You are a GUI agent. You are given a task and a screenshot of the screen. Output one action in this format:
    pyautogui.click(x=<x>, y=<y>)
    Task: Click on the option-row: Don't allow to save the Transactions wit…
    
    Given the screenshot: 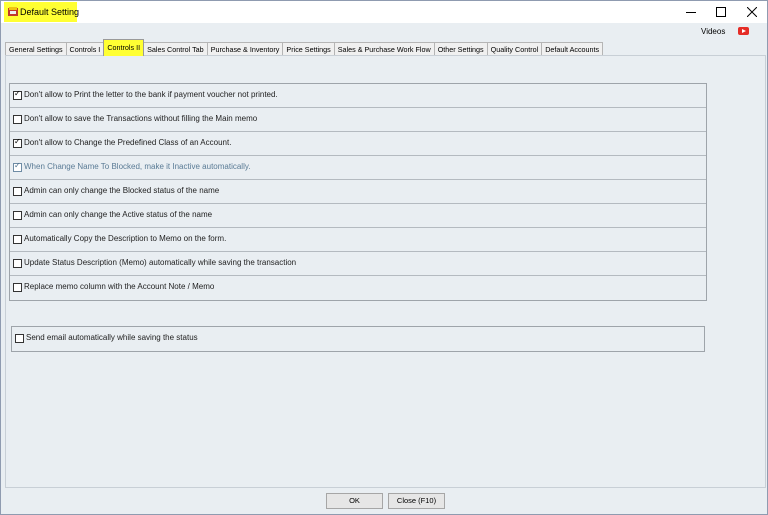 What is the action you would take?
    pyautogui.click(x=358, y=120)
    